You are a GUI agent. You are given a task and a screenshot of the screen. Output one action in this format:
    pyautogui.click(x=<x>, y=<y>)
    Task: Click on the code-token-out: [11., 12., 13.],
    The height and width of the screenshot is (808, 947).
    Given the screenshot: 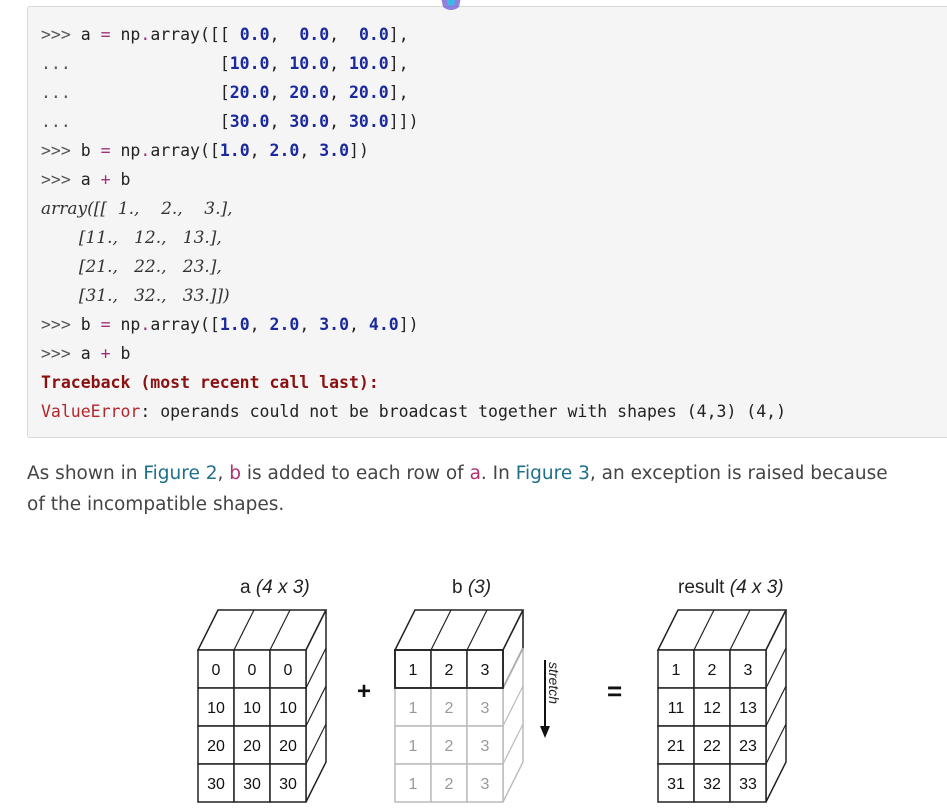 What is the action you would take?
    pyautogui.click(x=131, y=238)
    